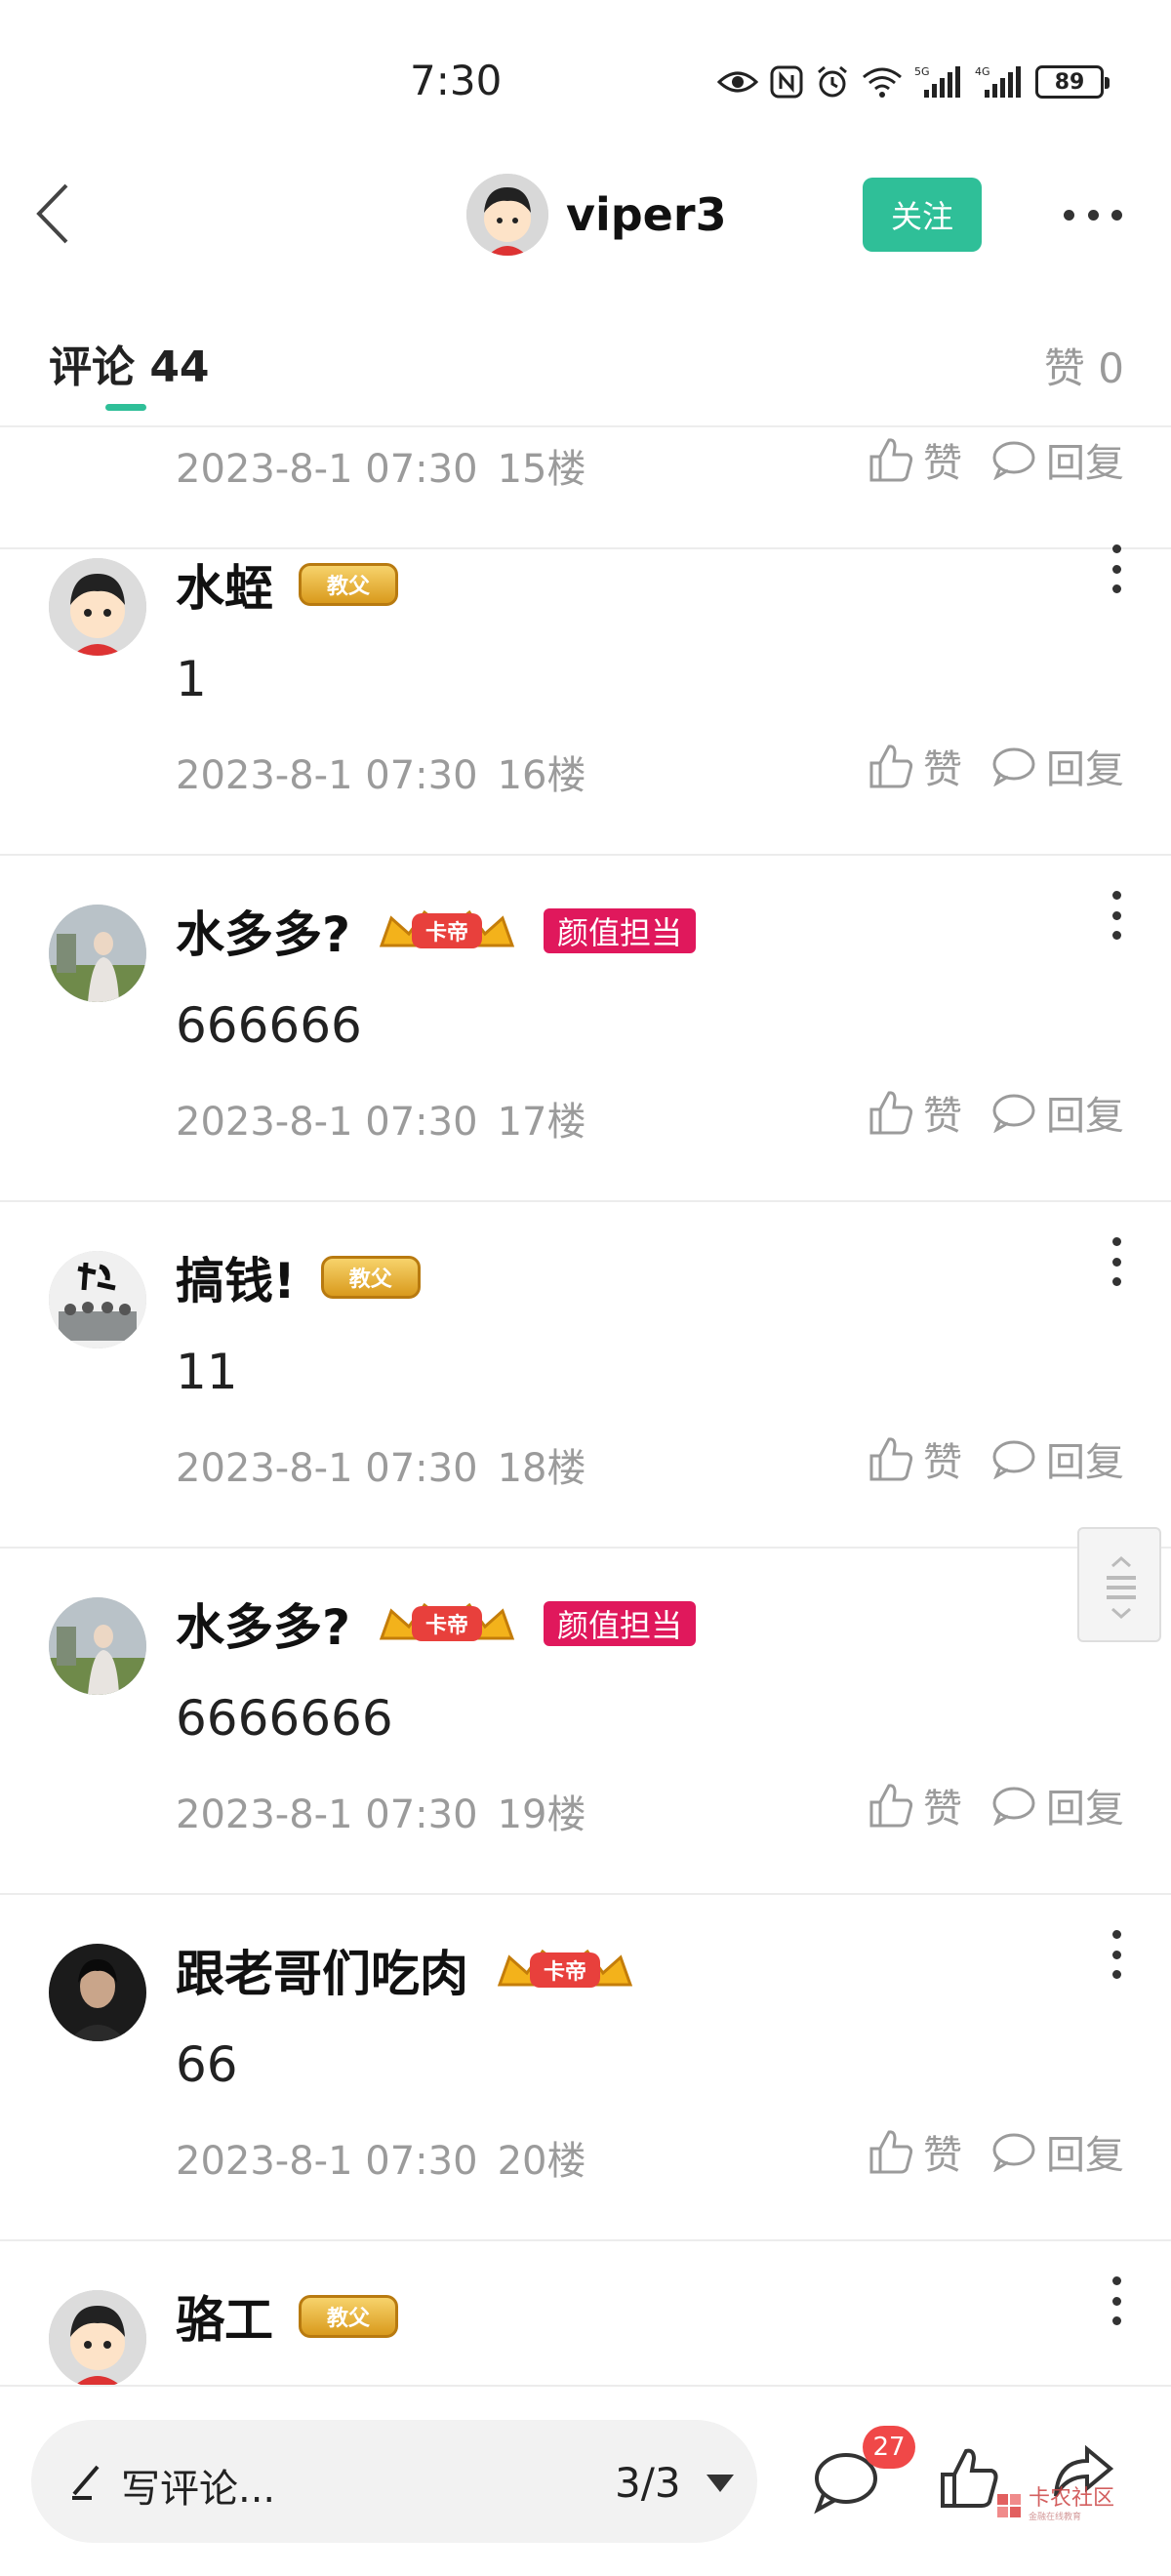  I want to click on comment-item: 水多多? 卡帝 颜值担当 6666666 2023-8-1 07:30 19楼 赞 回复, so click(585, 1722).